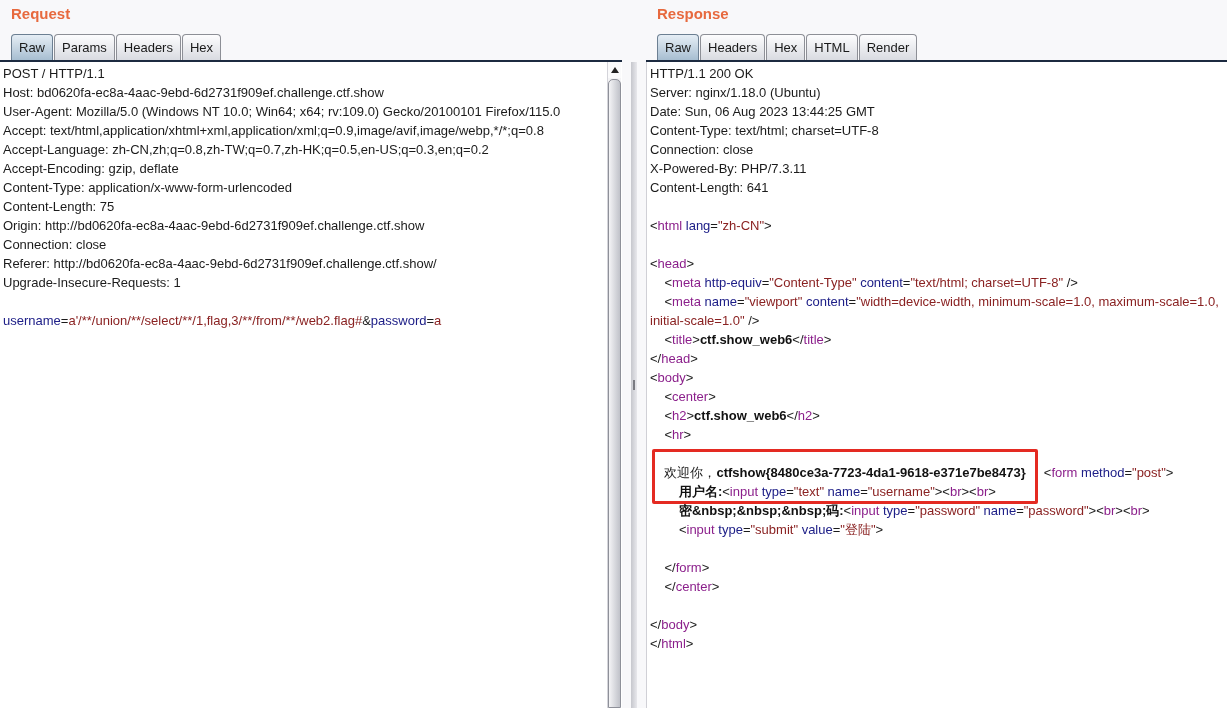 The image size is (1227, 708). Describe the element at coordinates (689, 397) in the screenshot. I see `code-line: <center>` at that location.